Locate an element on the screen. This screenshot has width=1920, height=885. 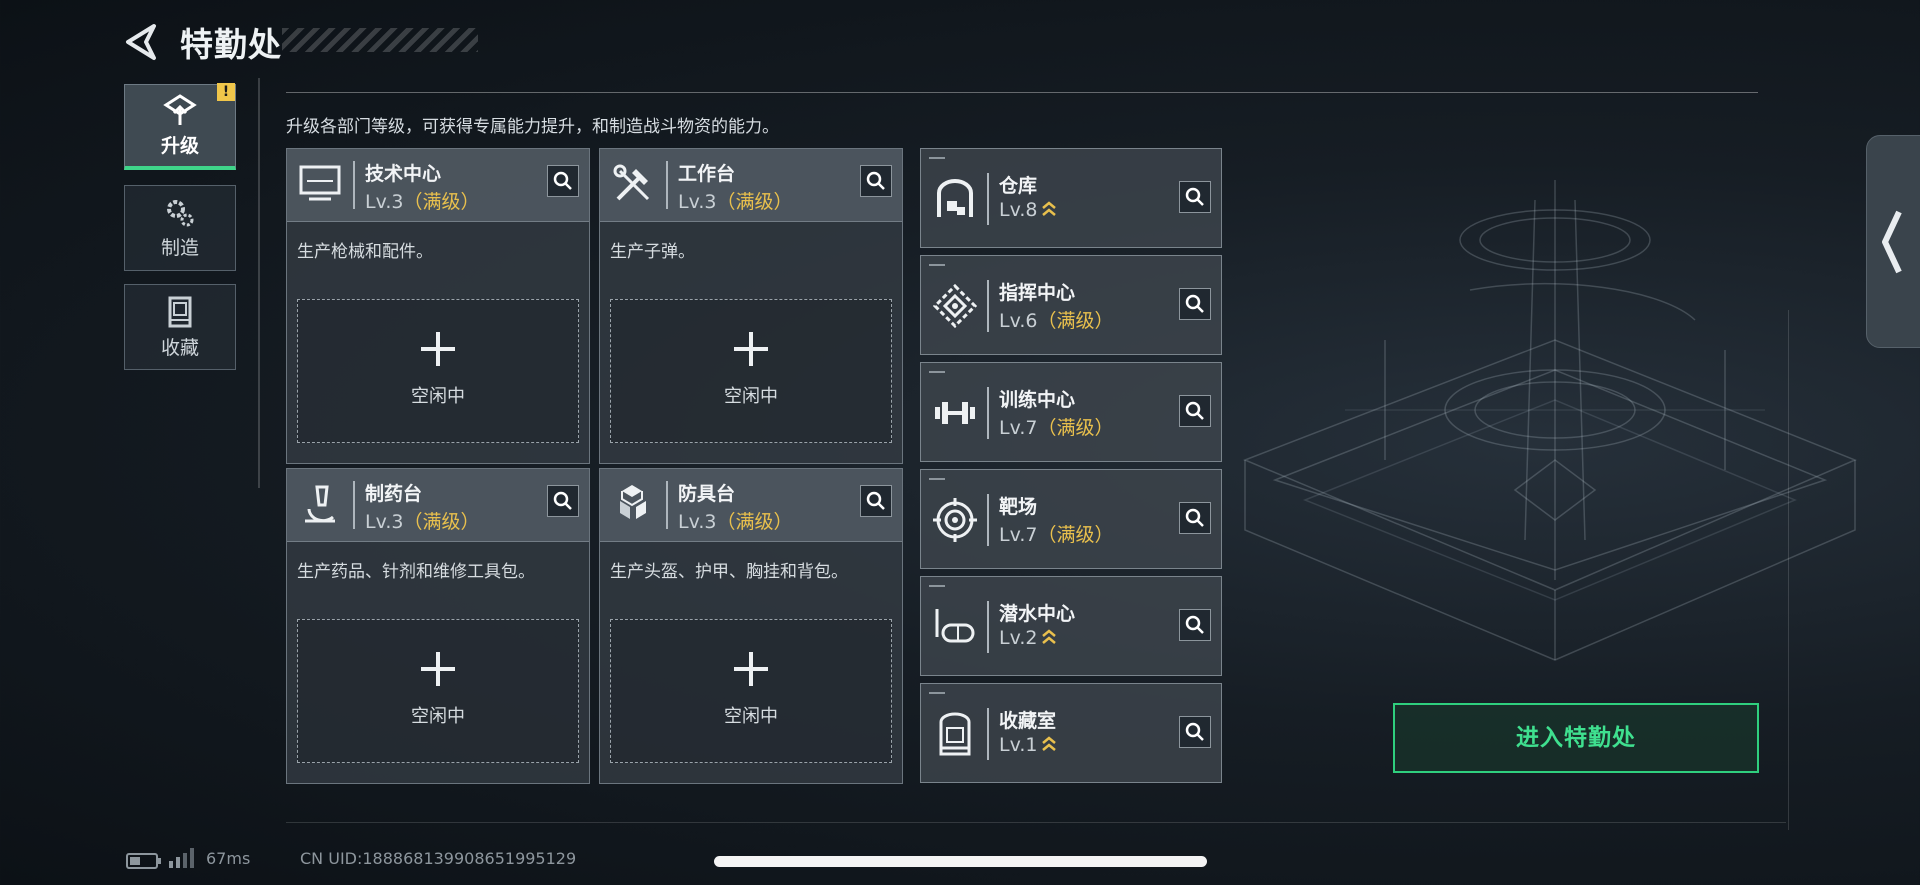
facility-card-diving-center: 潜水中心 Lv.2 is located at coordinates (1071, 626).